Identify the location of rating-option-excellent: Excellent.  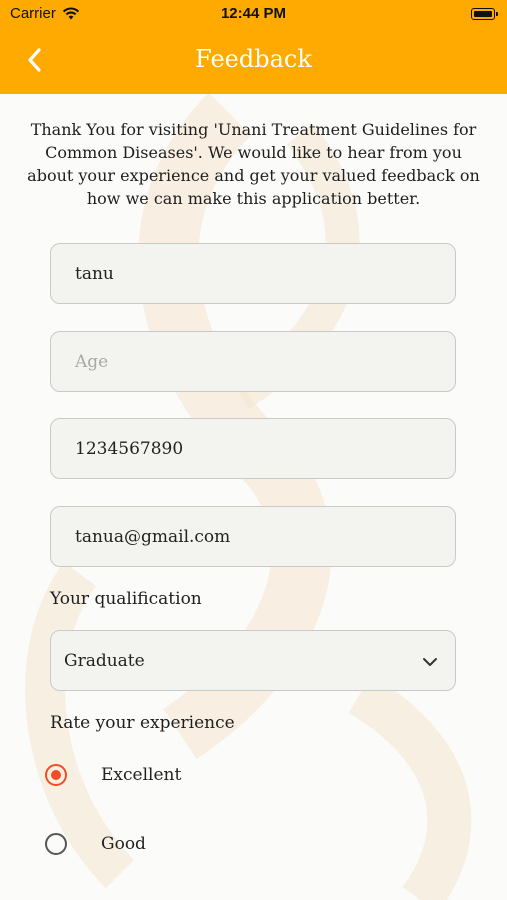
(113, 775).